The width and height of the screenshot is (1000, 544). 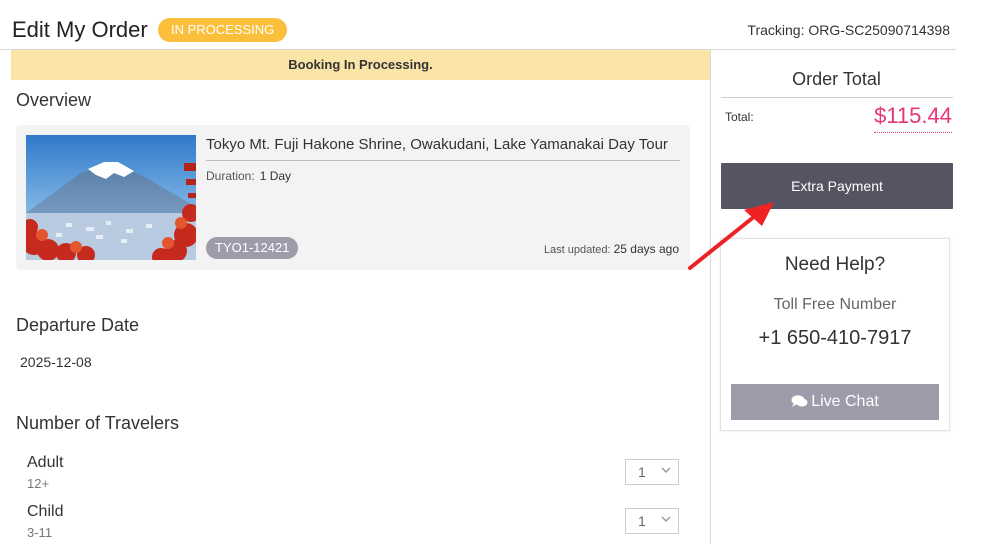 What do you see at coordinates (642, 472) in the screenshot?
I see `adult-quantity-value: 1` at bounding box center [642, 472].